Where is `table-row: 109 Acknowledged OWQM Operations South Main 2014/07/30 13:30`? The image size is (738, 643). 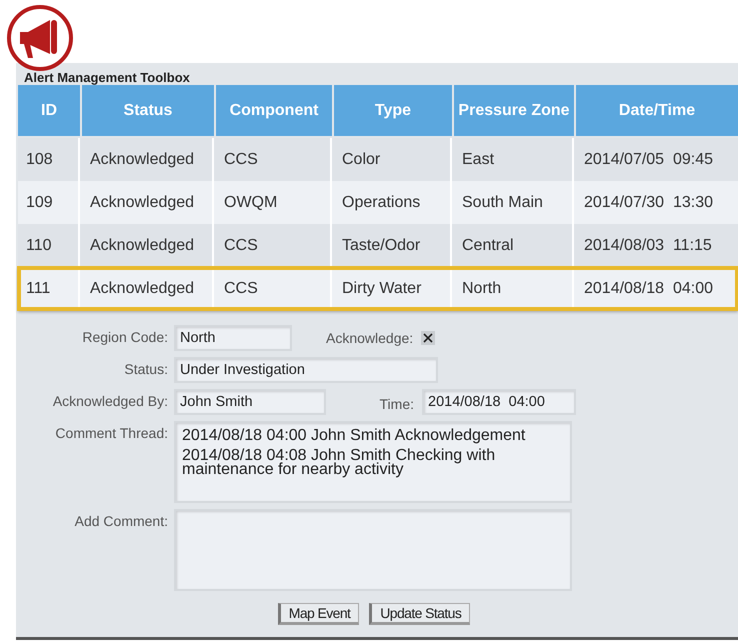 table-row: 109 Acknowledged OWQM Operations South Main 2014/07/30 13:30 is located at coordinates (378, 202).